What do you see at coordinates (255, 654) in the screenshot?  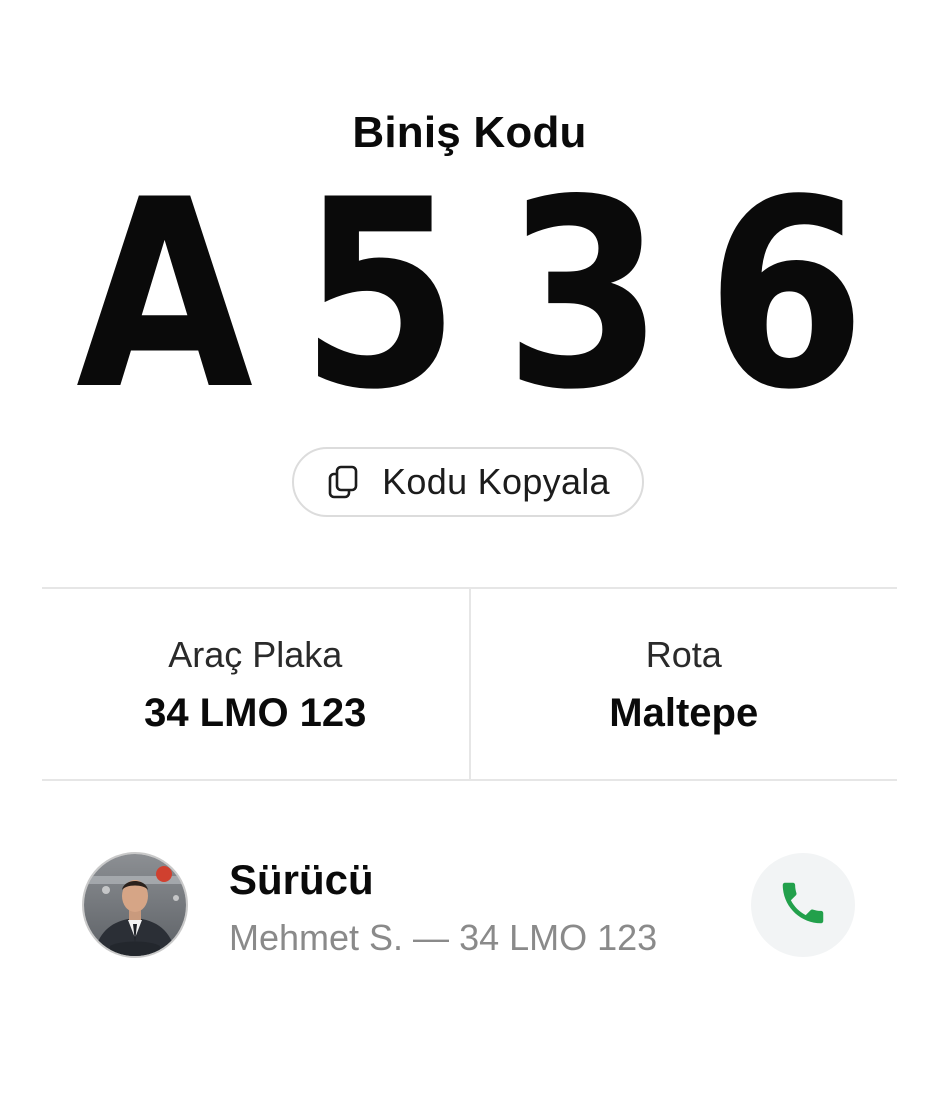 I see `plate-label: Araç Plaka` at bounding box center [255, 654].